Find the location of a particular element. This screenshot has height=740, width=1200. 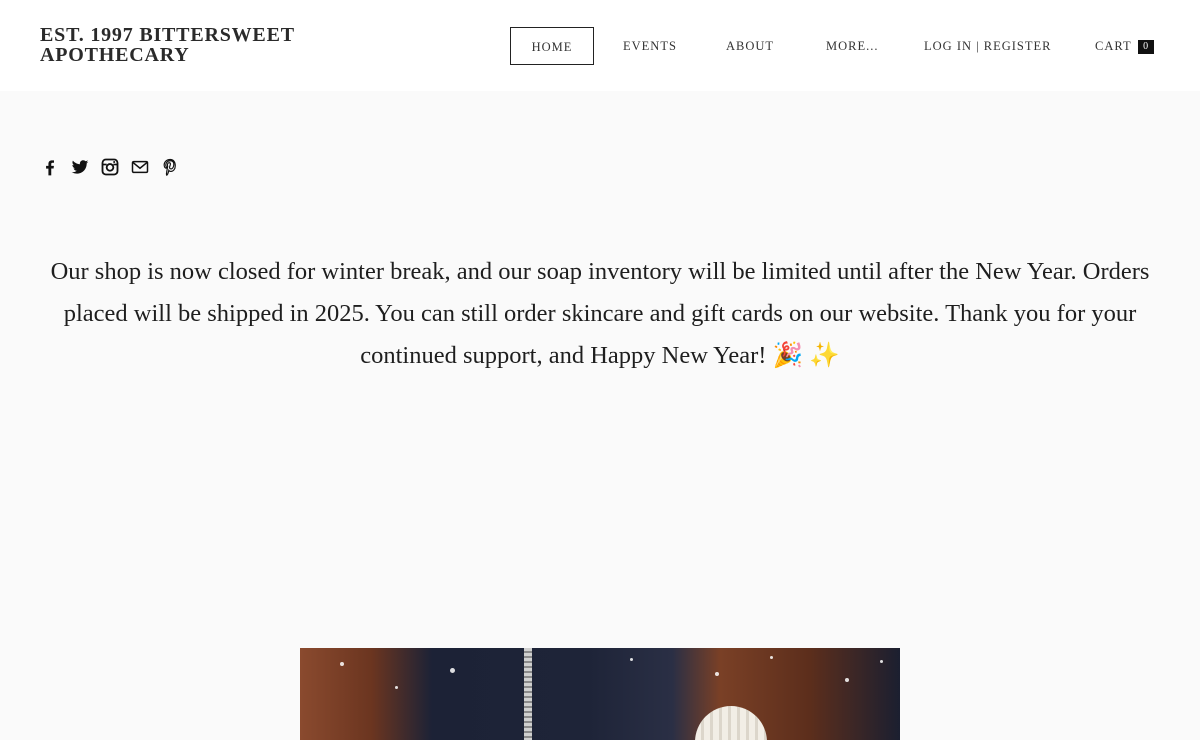

nav-login-register: LOG IN | REGISTER is located at coordinates (987, 46).